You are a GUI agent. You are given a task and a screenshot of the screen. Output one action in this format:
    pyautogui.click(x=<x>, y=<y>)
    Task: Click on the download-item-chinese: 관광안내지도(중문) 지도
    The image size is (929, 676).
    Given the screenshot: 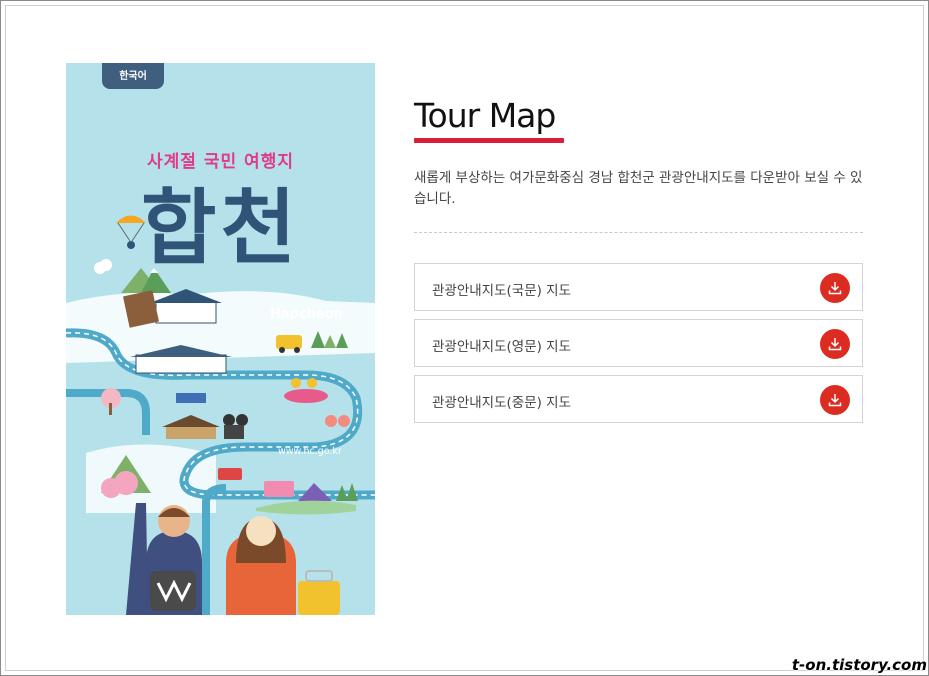 What is the action you would take?
    pyautogui.click(x=638, y=399)
    